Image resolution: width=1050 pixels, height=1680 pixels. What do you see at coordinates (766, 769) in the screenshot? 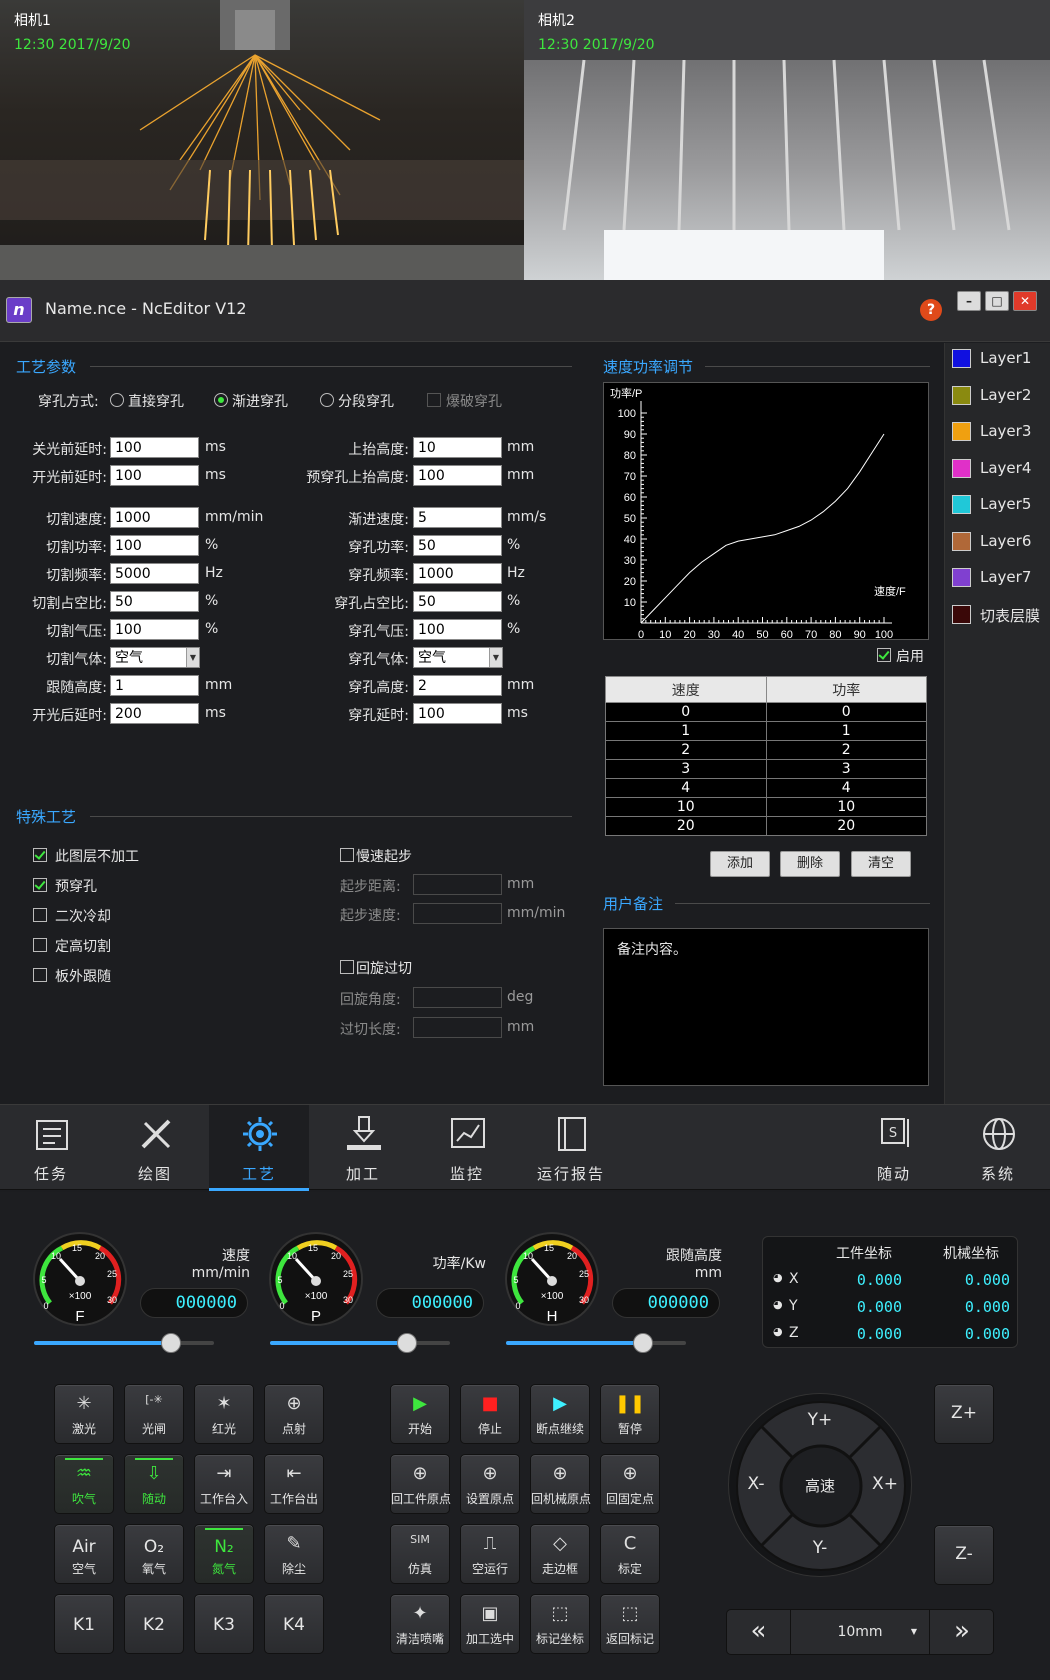
I see `table-row: 33` at bounding box center [766, 769].